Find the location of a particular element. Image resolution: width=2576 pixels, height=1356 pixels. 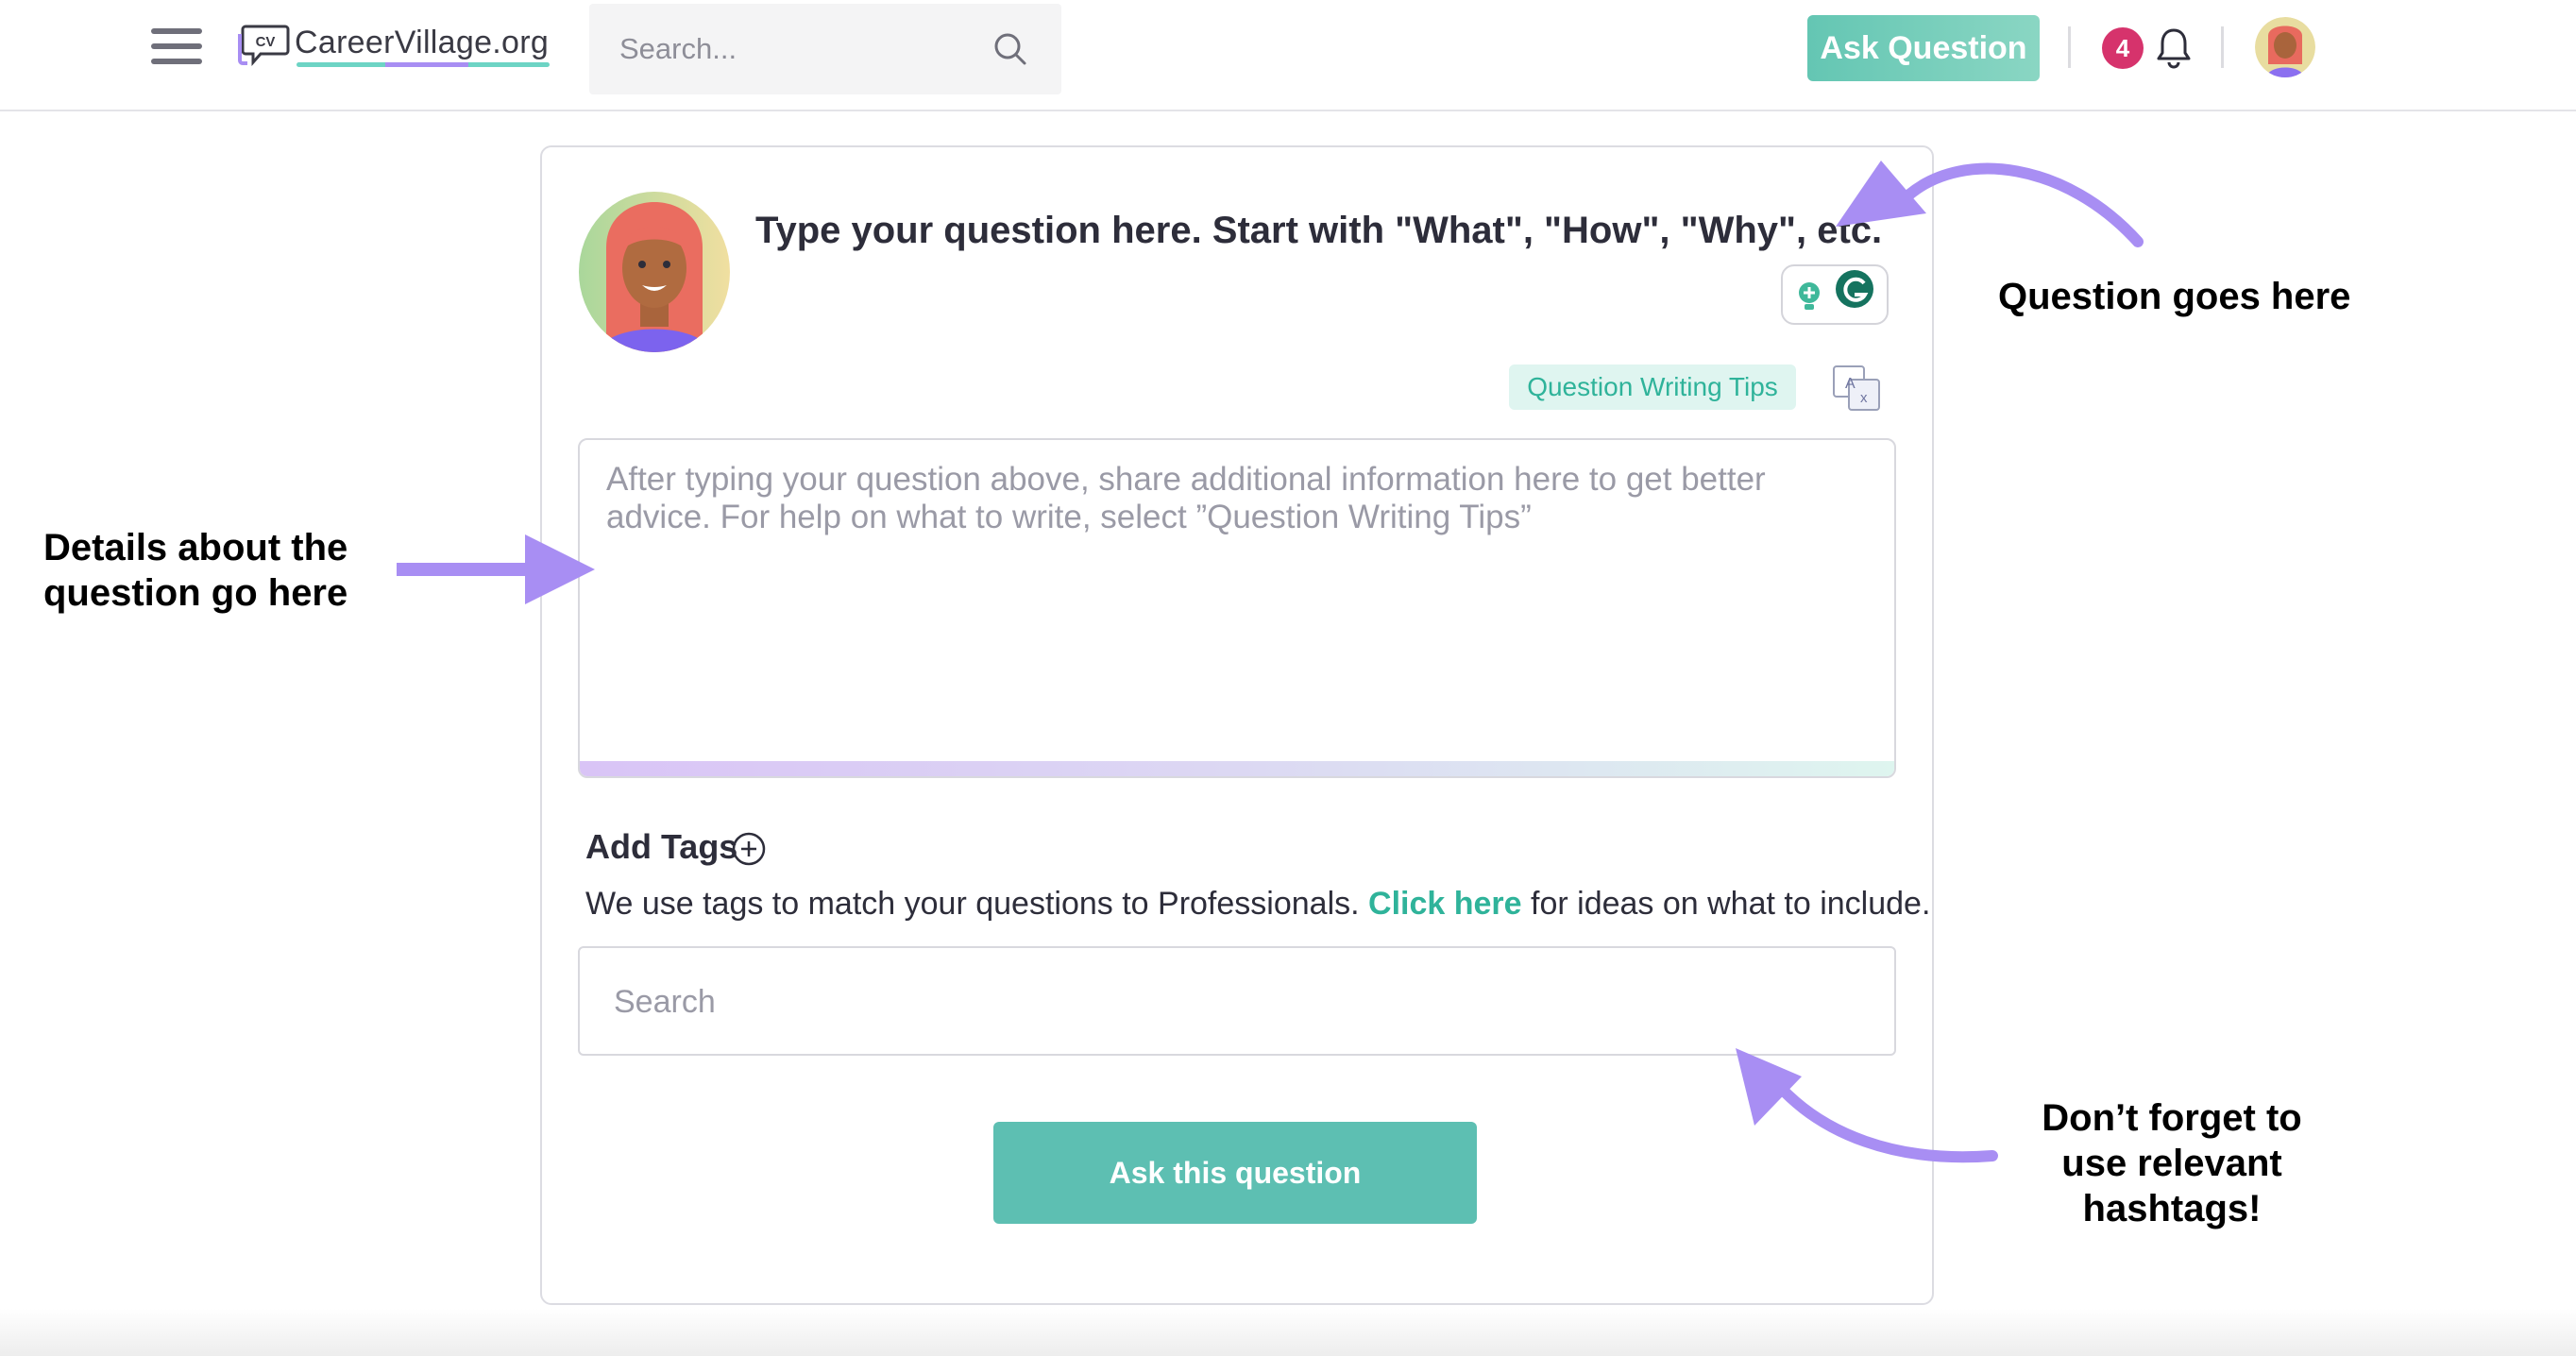

page-bottom-shadow is located at coordinates (1288, 1332).